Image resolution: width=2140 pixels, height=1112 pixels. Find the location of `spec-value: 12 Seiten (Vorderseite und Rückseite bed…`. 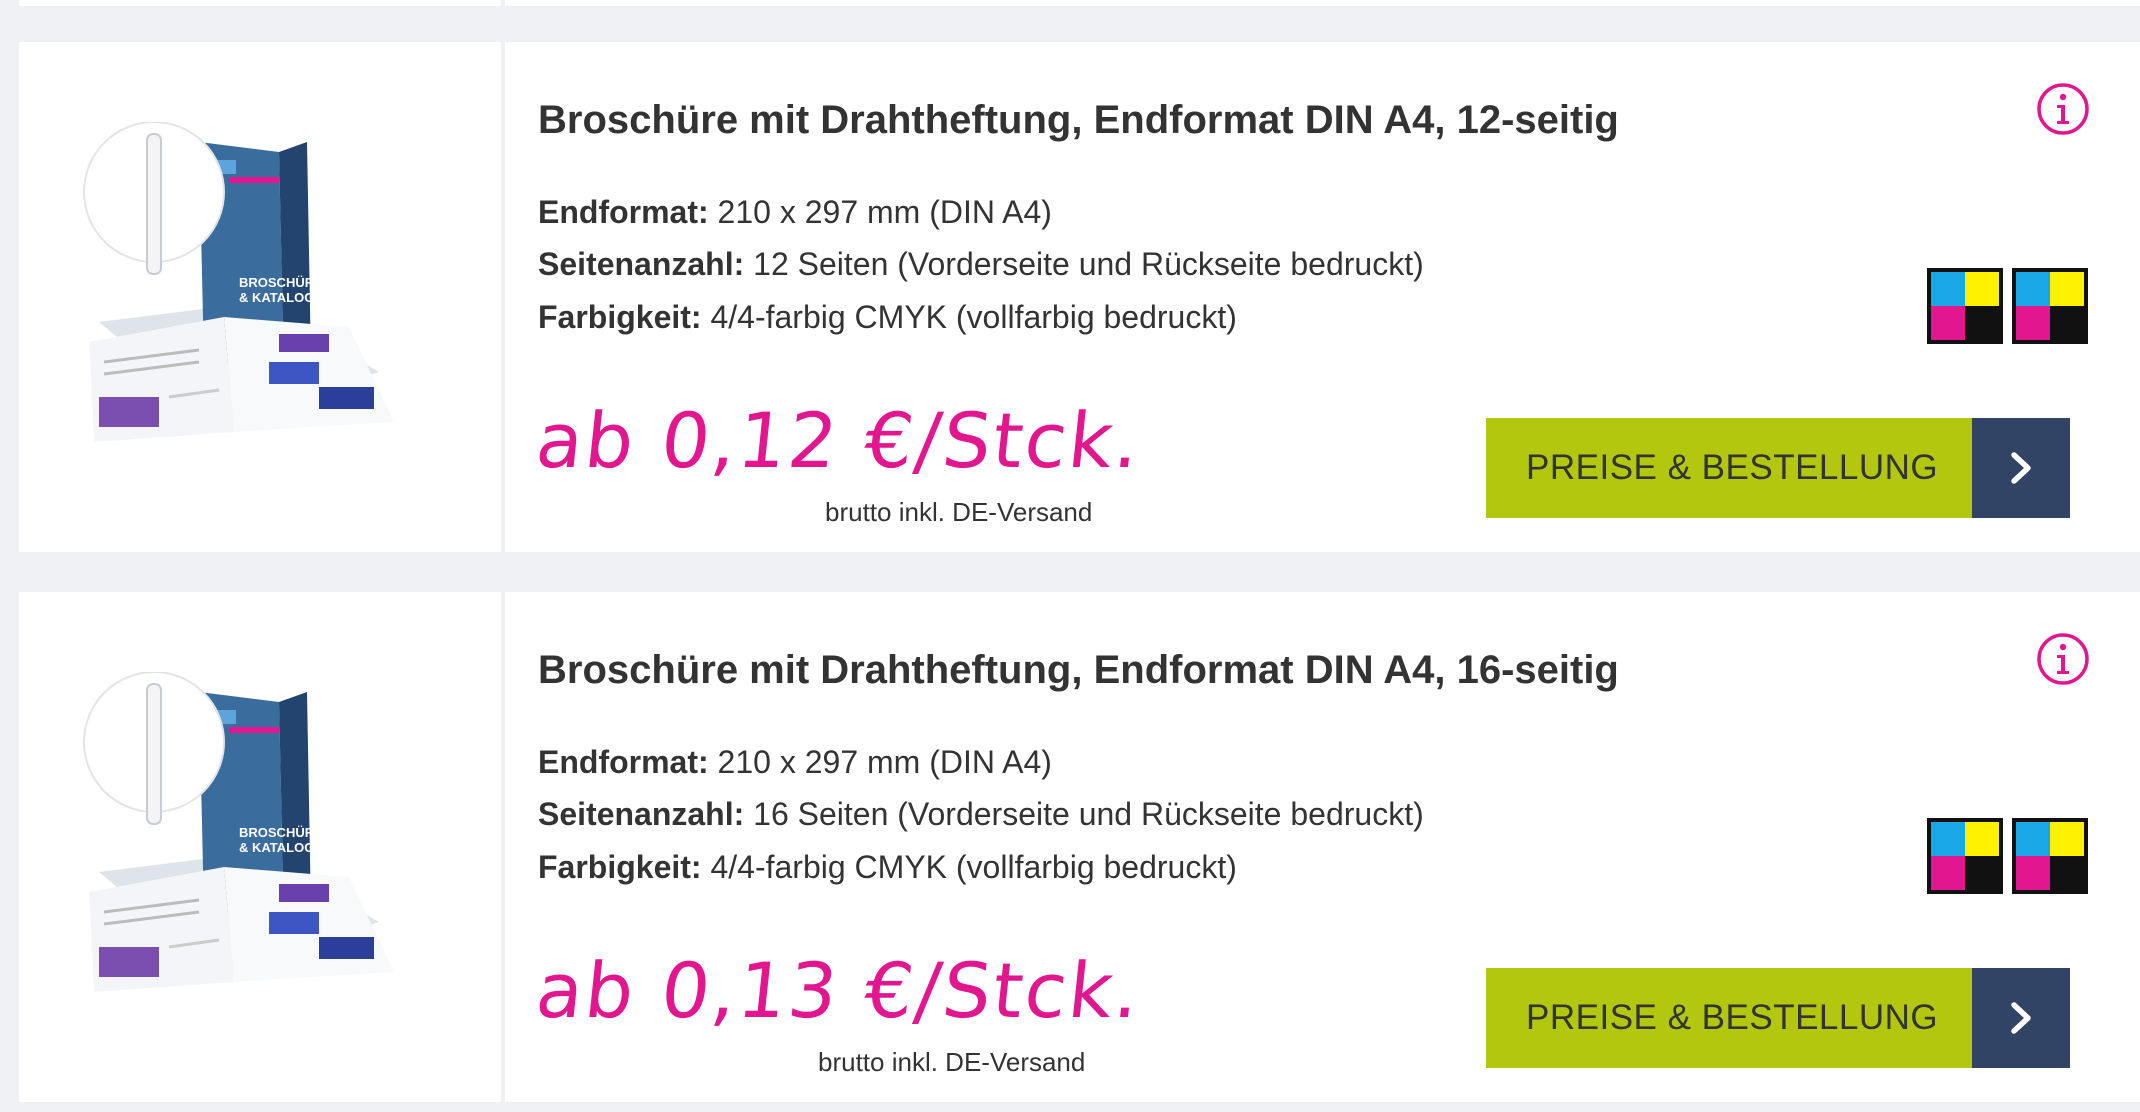

spec-value: 12 Seiten (Vorderseite und Rückseite bed… is located at coordinates (1088, 264).